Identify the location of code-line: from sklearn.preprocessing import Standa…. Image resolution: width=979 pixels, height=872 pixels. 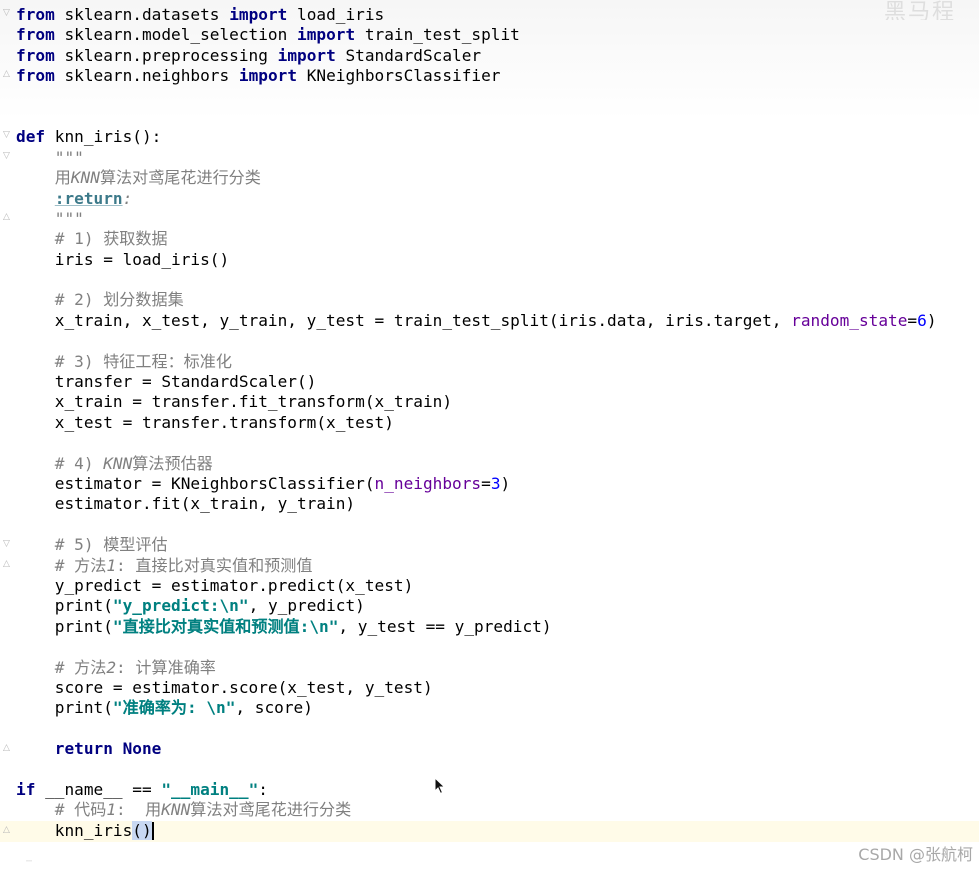
(476, 56).